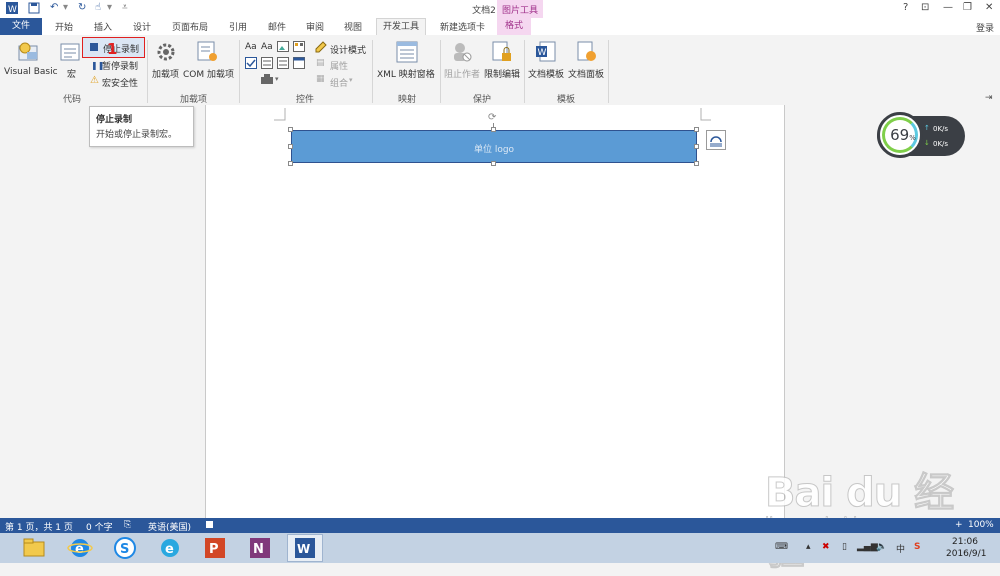 The image size is (1000, 576). Describe the element at coordinates (290, 163) in the screenshot. I see `resize-handle-sw` at that location.